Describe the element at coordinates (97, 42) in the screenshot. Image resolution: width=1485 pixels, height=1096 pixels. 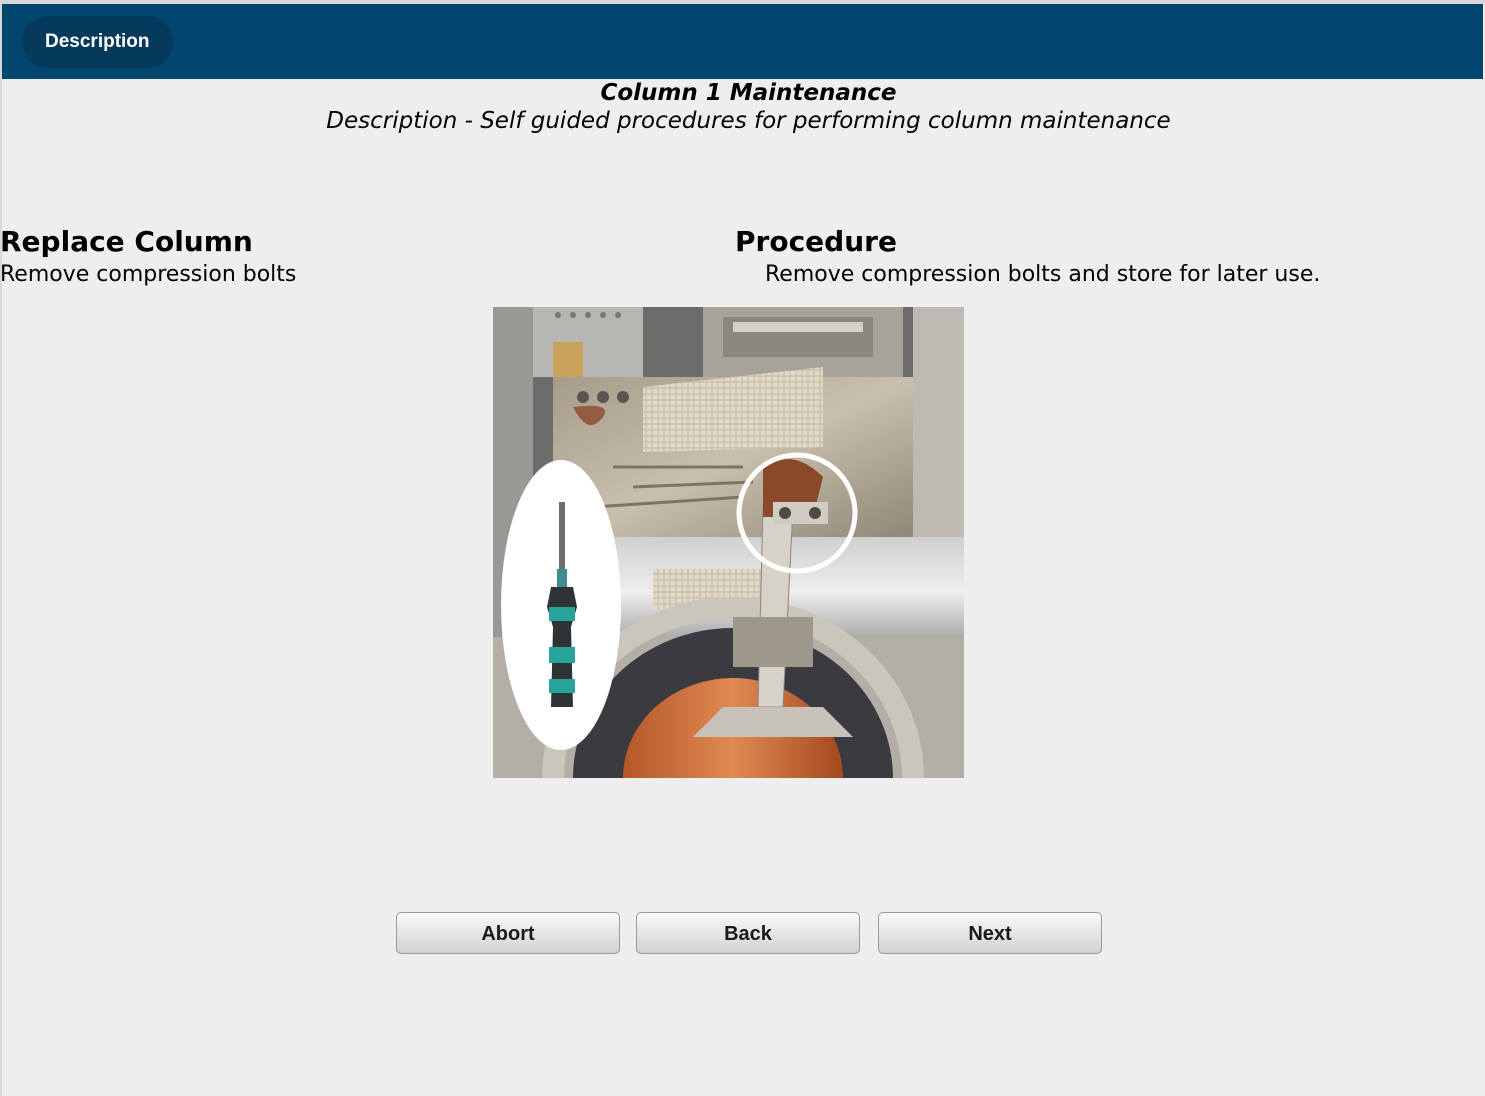
I see `tab-description: Description` at that location.